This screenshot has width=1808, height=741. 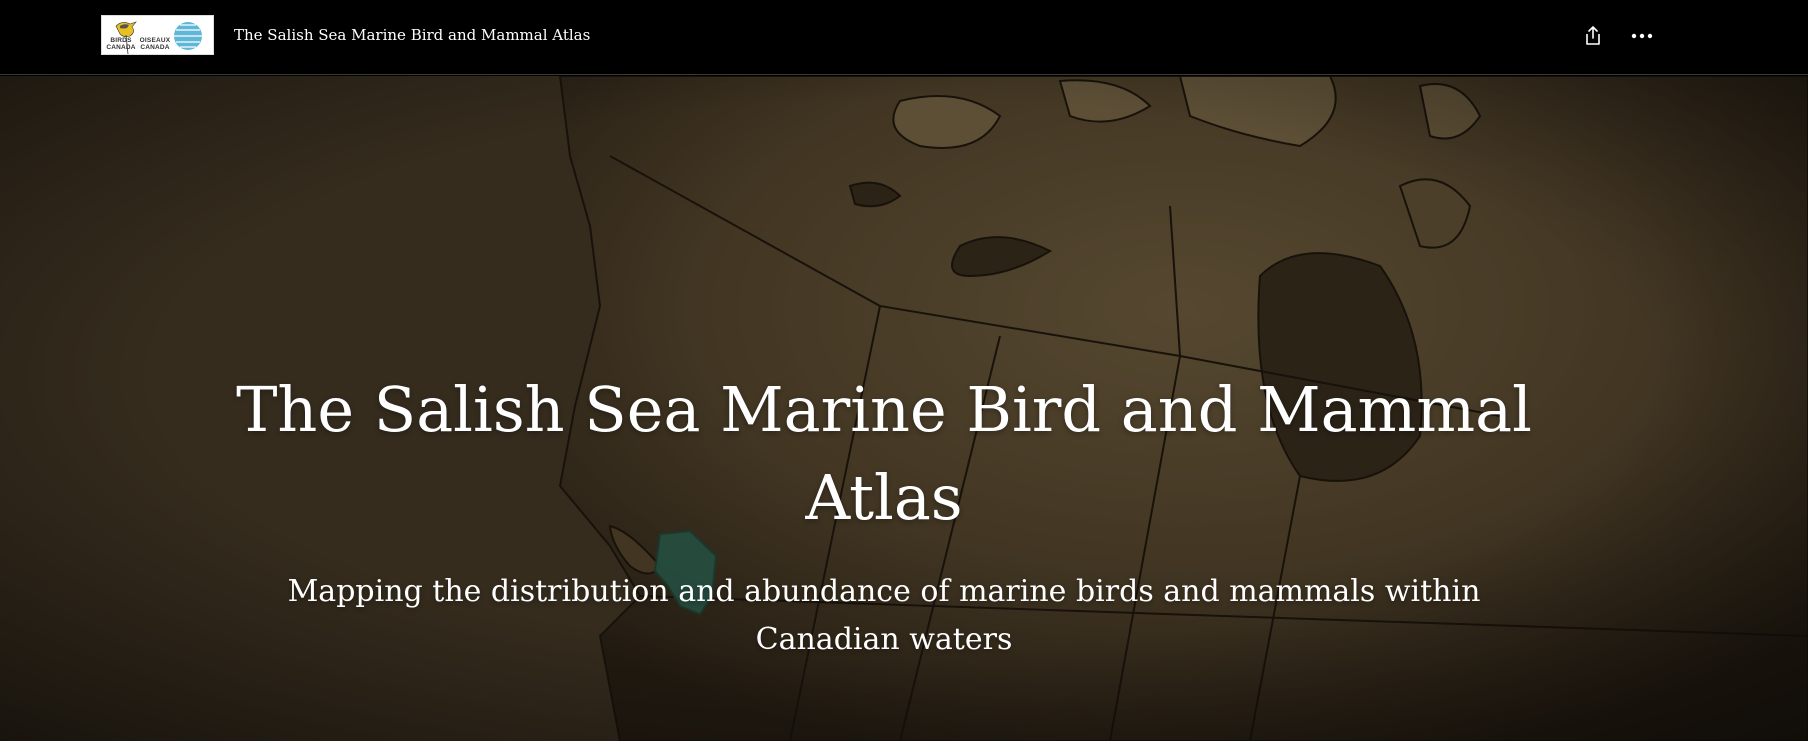 I want to click on logo-text-en: BIRDS CANADA, so click(x=121, y=44).